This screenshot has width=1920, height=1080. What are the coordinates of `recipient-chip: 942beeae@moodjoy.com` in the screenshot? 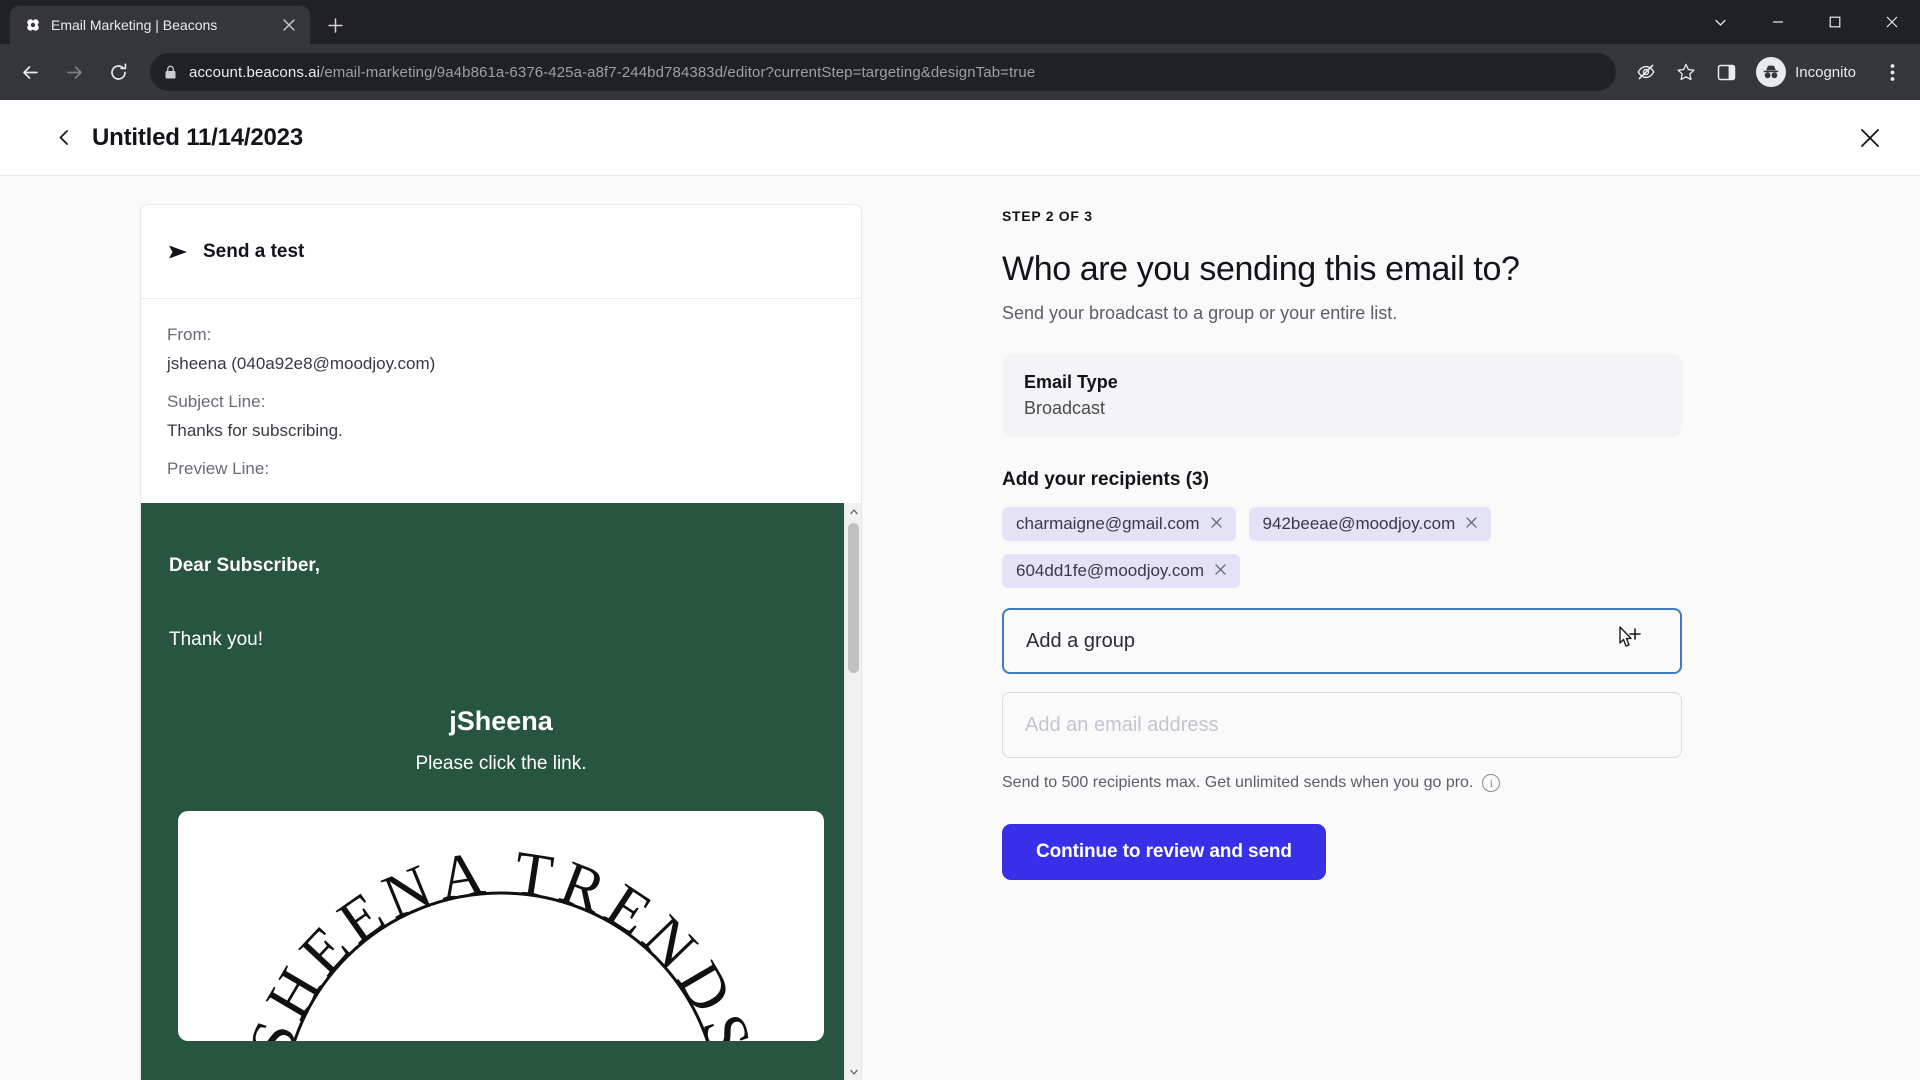 It's located at (1370, 524).